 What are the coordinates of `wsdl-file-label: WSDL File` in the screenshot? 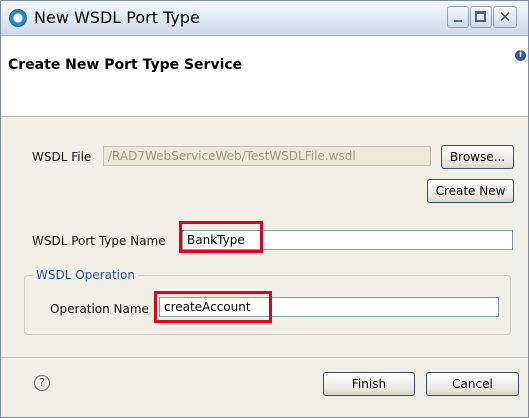 It's located at (62, 157).